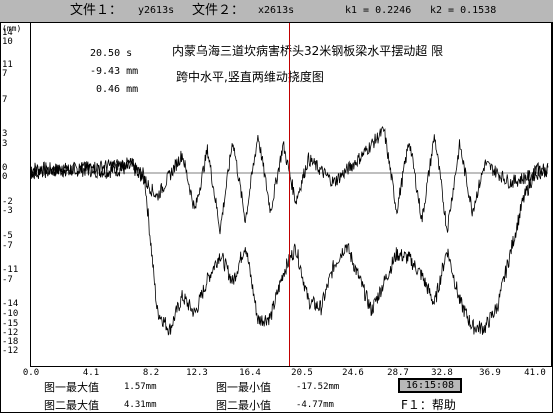 The image size is (553, 413). Describe the element at coordinates (315, 405) in the screenshot. I see `min2-value: -4.77mm` at that location.